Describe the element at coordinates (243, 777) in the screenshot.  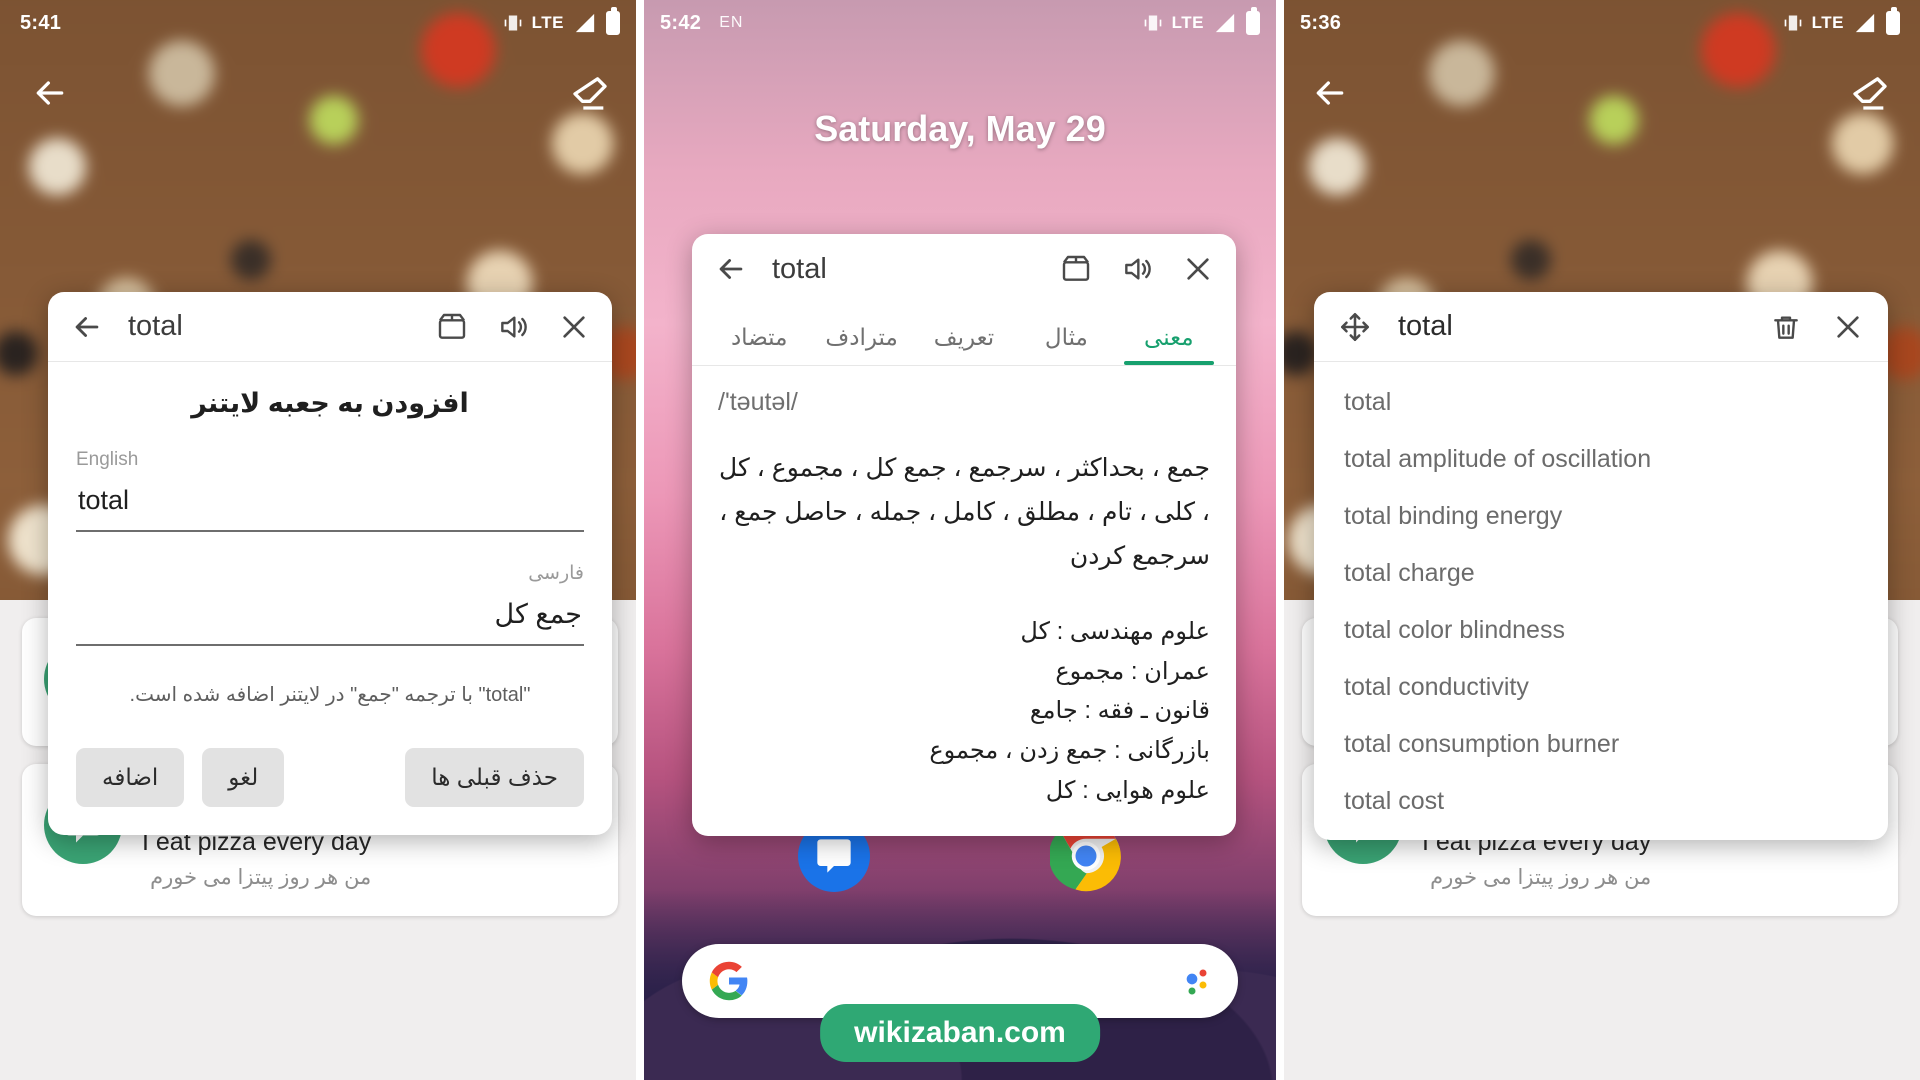
I see `cancel-button: لغو` at that location.